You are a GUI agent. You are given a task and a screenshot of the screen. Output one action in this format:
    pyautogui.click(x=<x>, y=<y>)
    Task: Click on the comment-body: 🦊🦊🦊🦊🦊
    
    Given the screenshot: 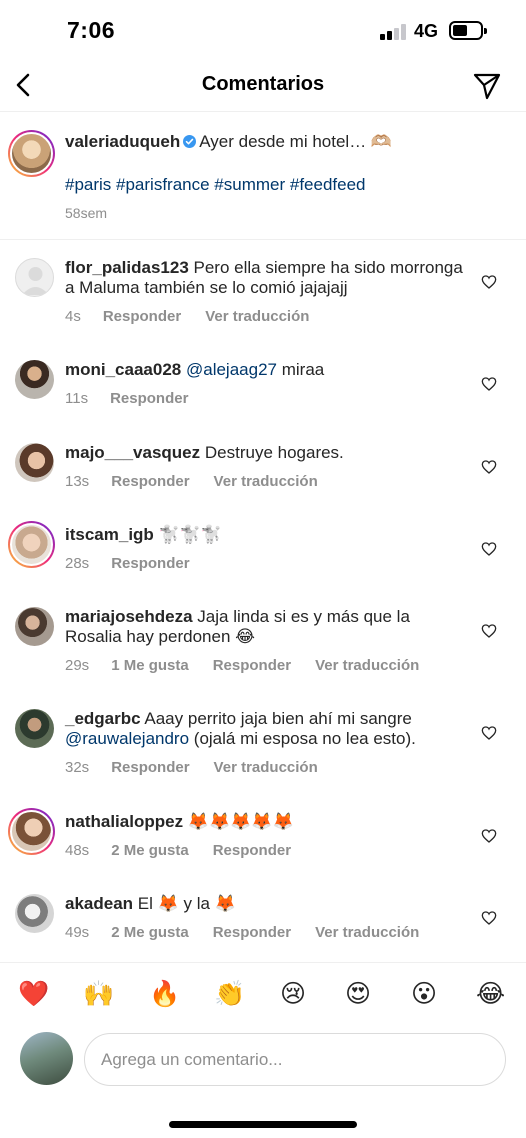 What is the action you would take?
    pyautogui.click(x=240, y=821)
    